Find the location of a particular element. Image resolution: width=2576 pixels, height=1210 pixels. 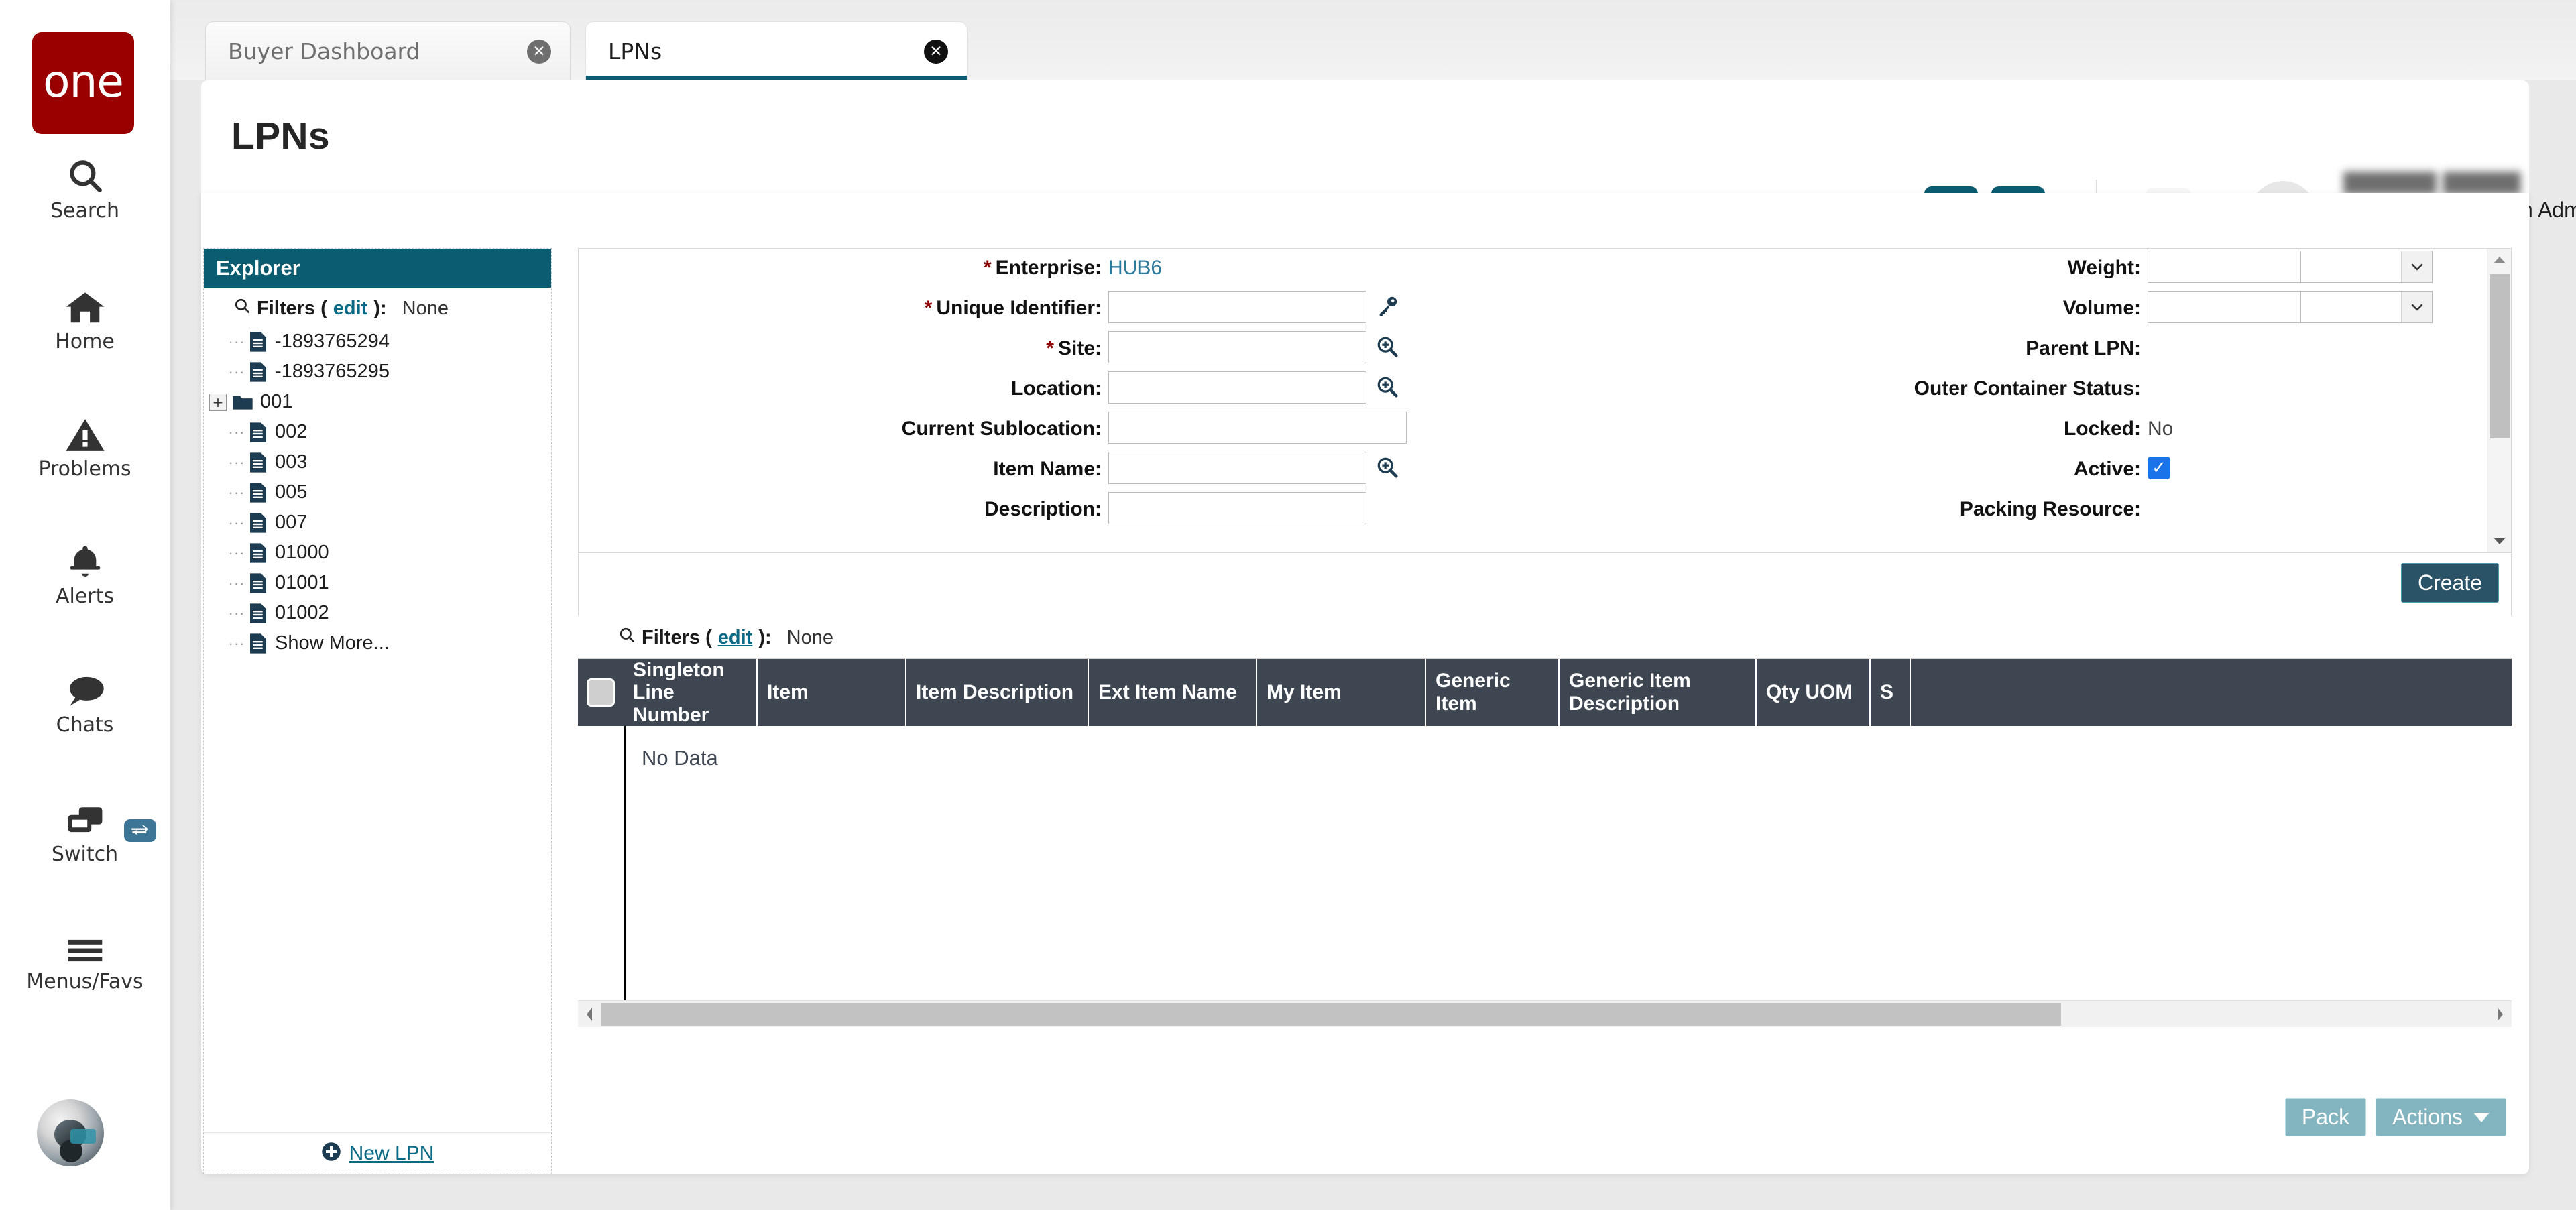

select-all-cell is located at coordinates (601, 693).